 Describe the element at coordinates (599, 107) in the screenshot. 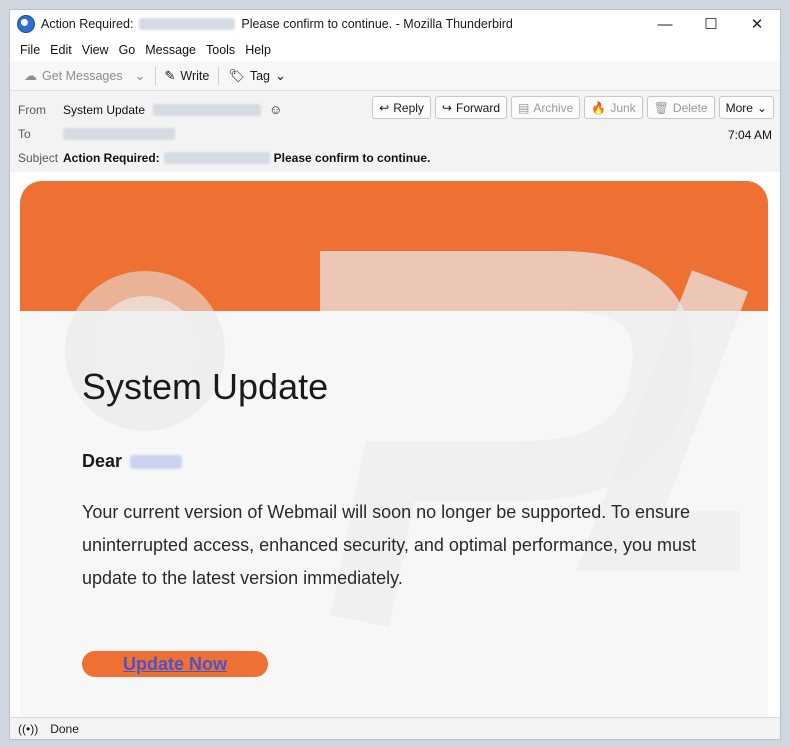

I see `junk-icon: 🔥` at that location.